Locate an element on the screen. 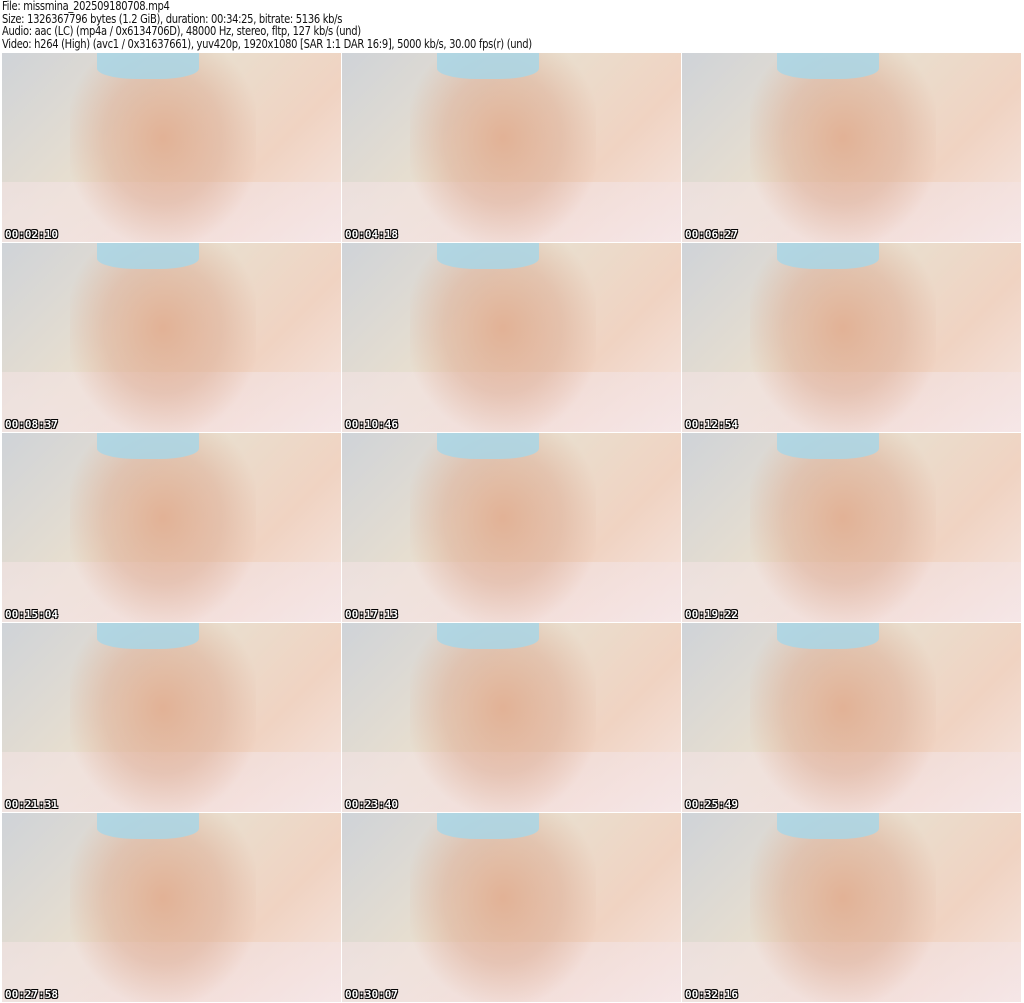  video-thumbnail: 00:19:22 is located at coordinates (851, 527).